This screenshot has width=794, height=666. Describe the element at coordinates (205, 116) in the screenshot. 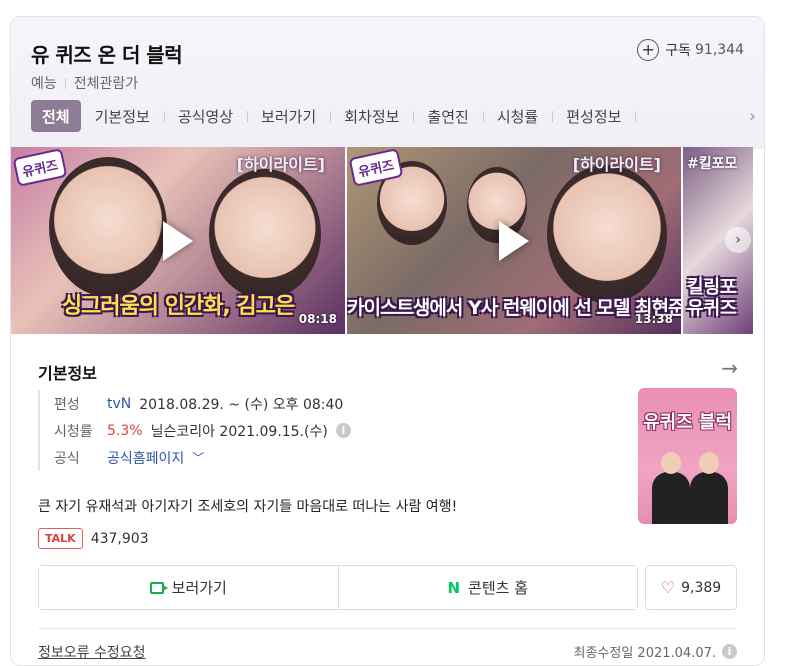

I see `tab-official-video: 공식영상` at that location.